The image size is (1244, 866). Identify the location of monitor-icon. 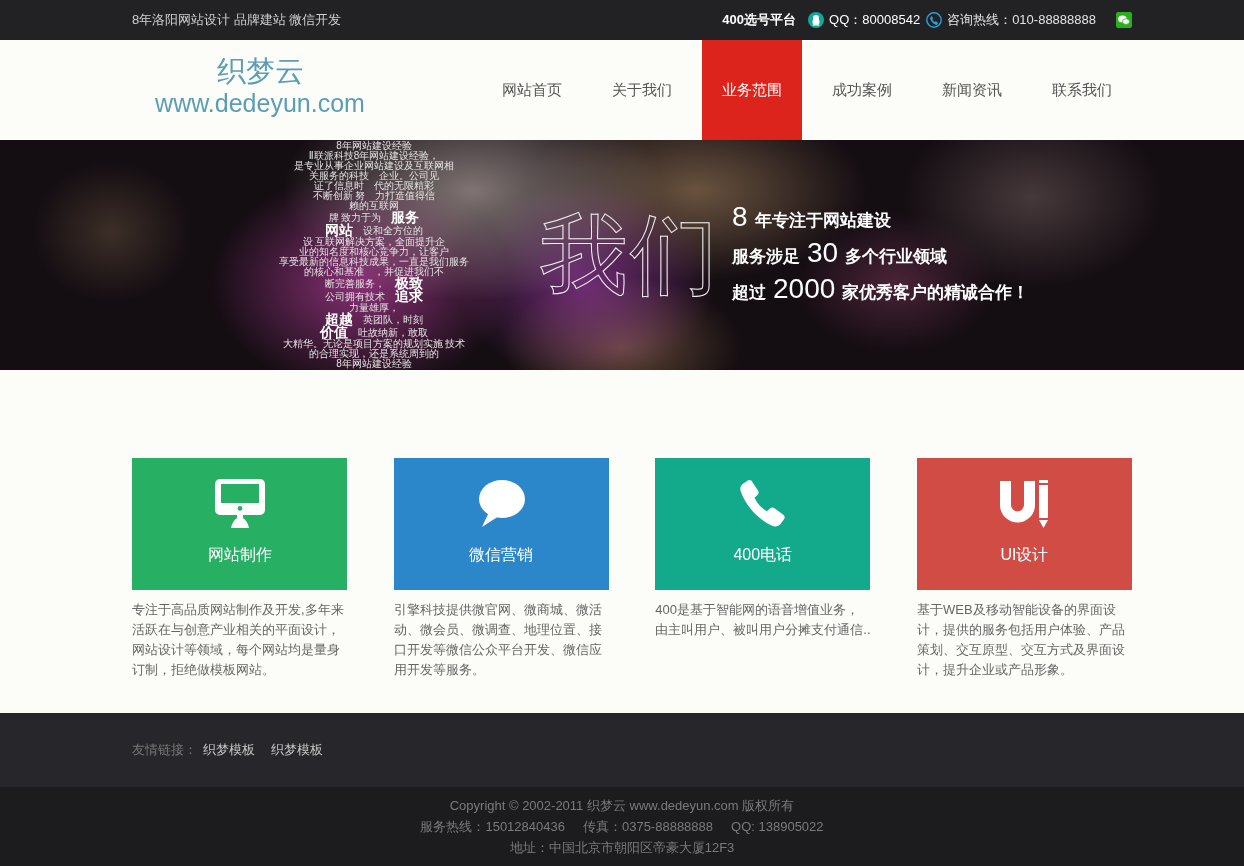
(239, 504).